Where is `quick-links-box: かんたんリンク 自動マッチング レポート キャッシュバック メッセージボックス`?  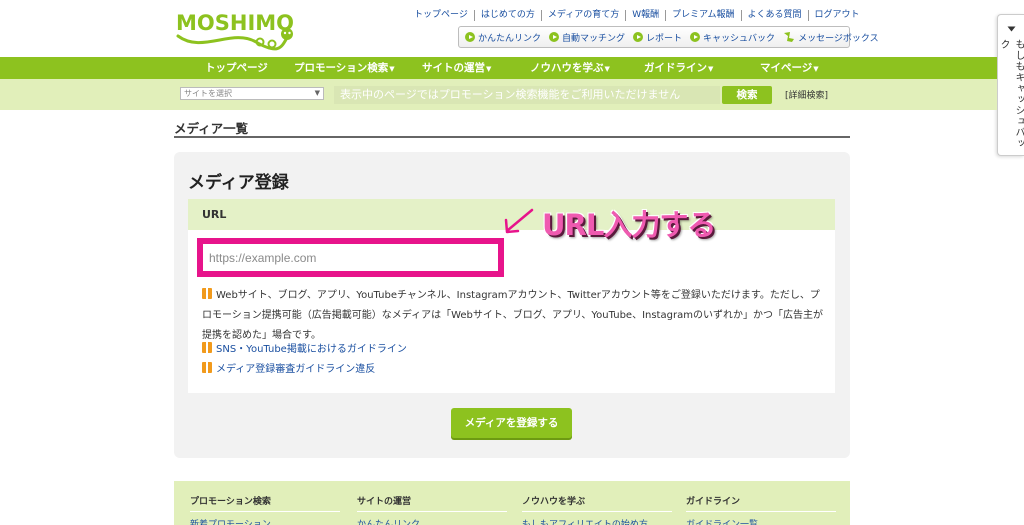 quick-links-box: かんたんリンク 自動マッチング レポート キャッシュバック メッセージボックス is located at coordinates (668, 37).